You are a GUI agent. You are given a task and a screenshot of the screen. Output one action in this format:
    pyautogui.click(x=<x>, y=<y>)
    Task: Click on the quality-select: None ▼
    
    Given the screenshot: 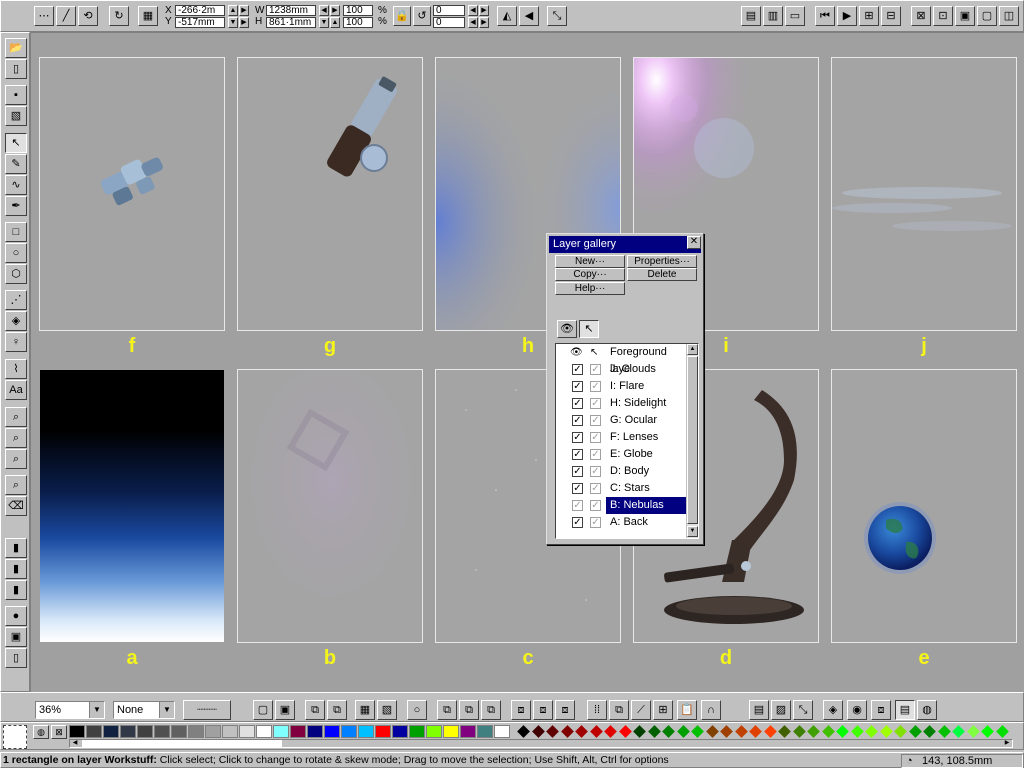 What is the action you would take?
    pyautogui.click(x=144, y=710)
    